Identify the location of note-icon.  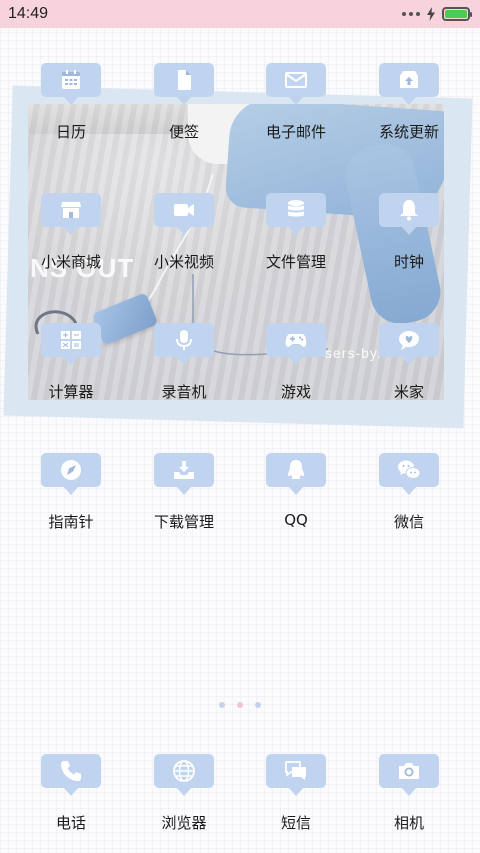
(184, 84).